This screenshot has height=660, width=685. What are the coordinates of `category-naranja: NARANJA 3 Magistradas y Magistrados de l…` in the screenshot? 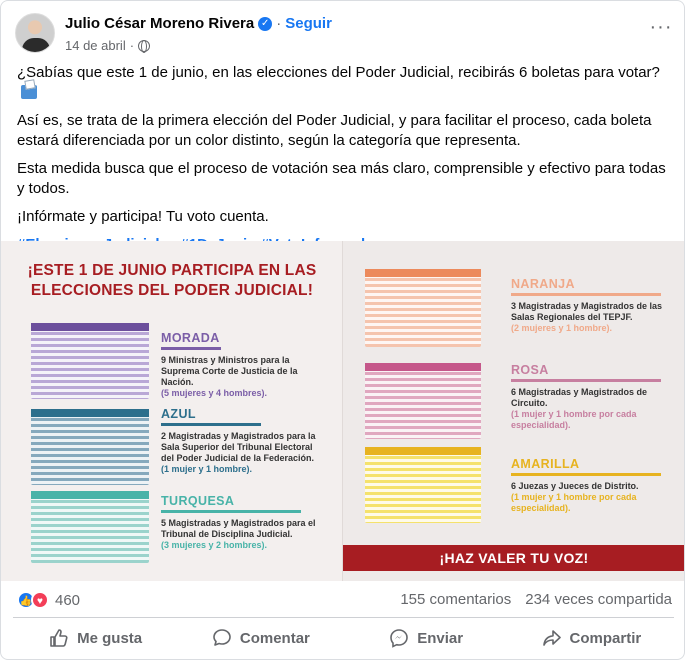 It's located at (588, 305).